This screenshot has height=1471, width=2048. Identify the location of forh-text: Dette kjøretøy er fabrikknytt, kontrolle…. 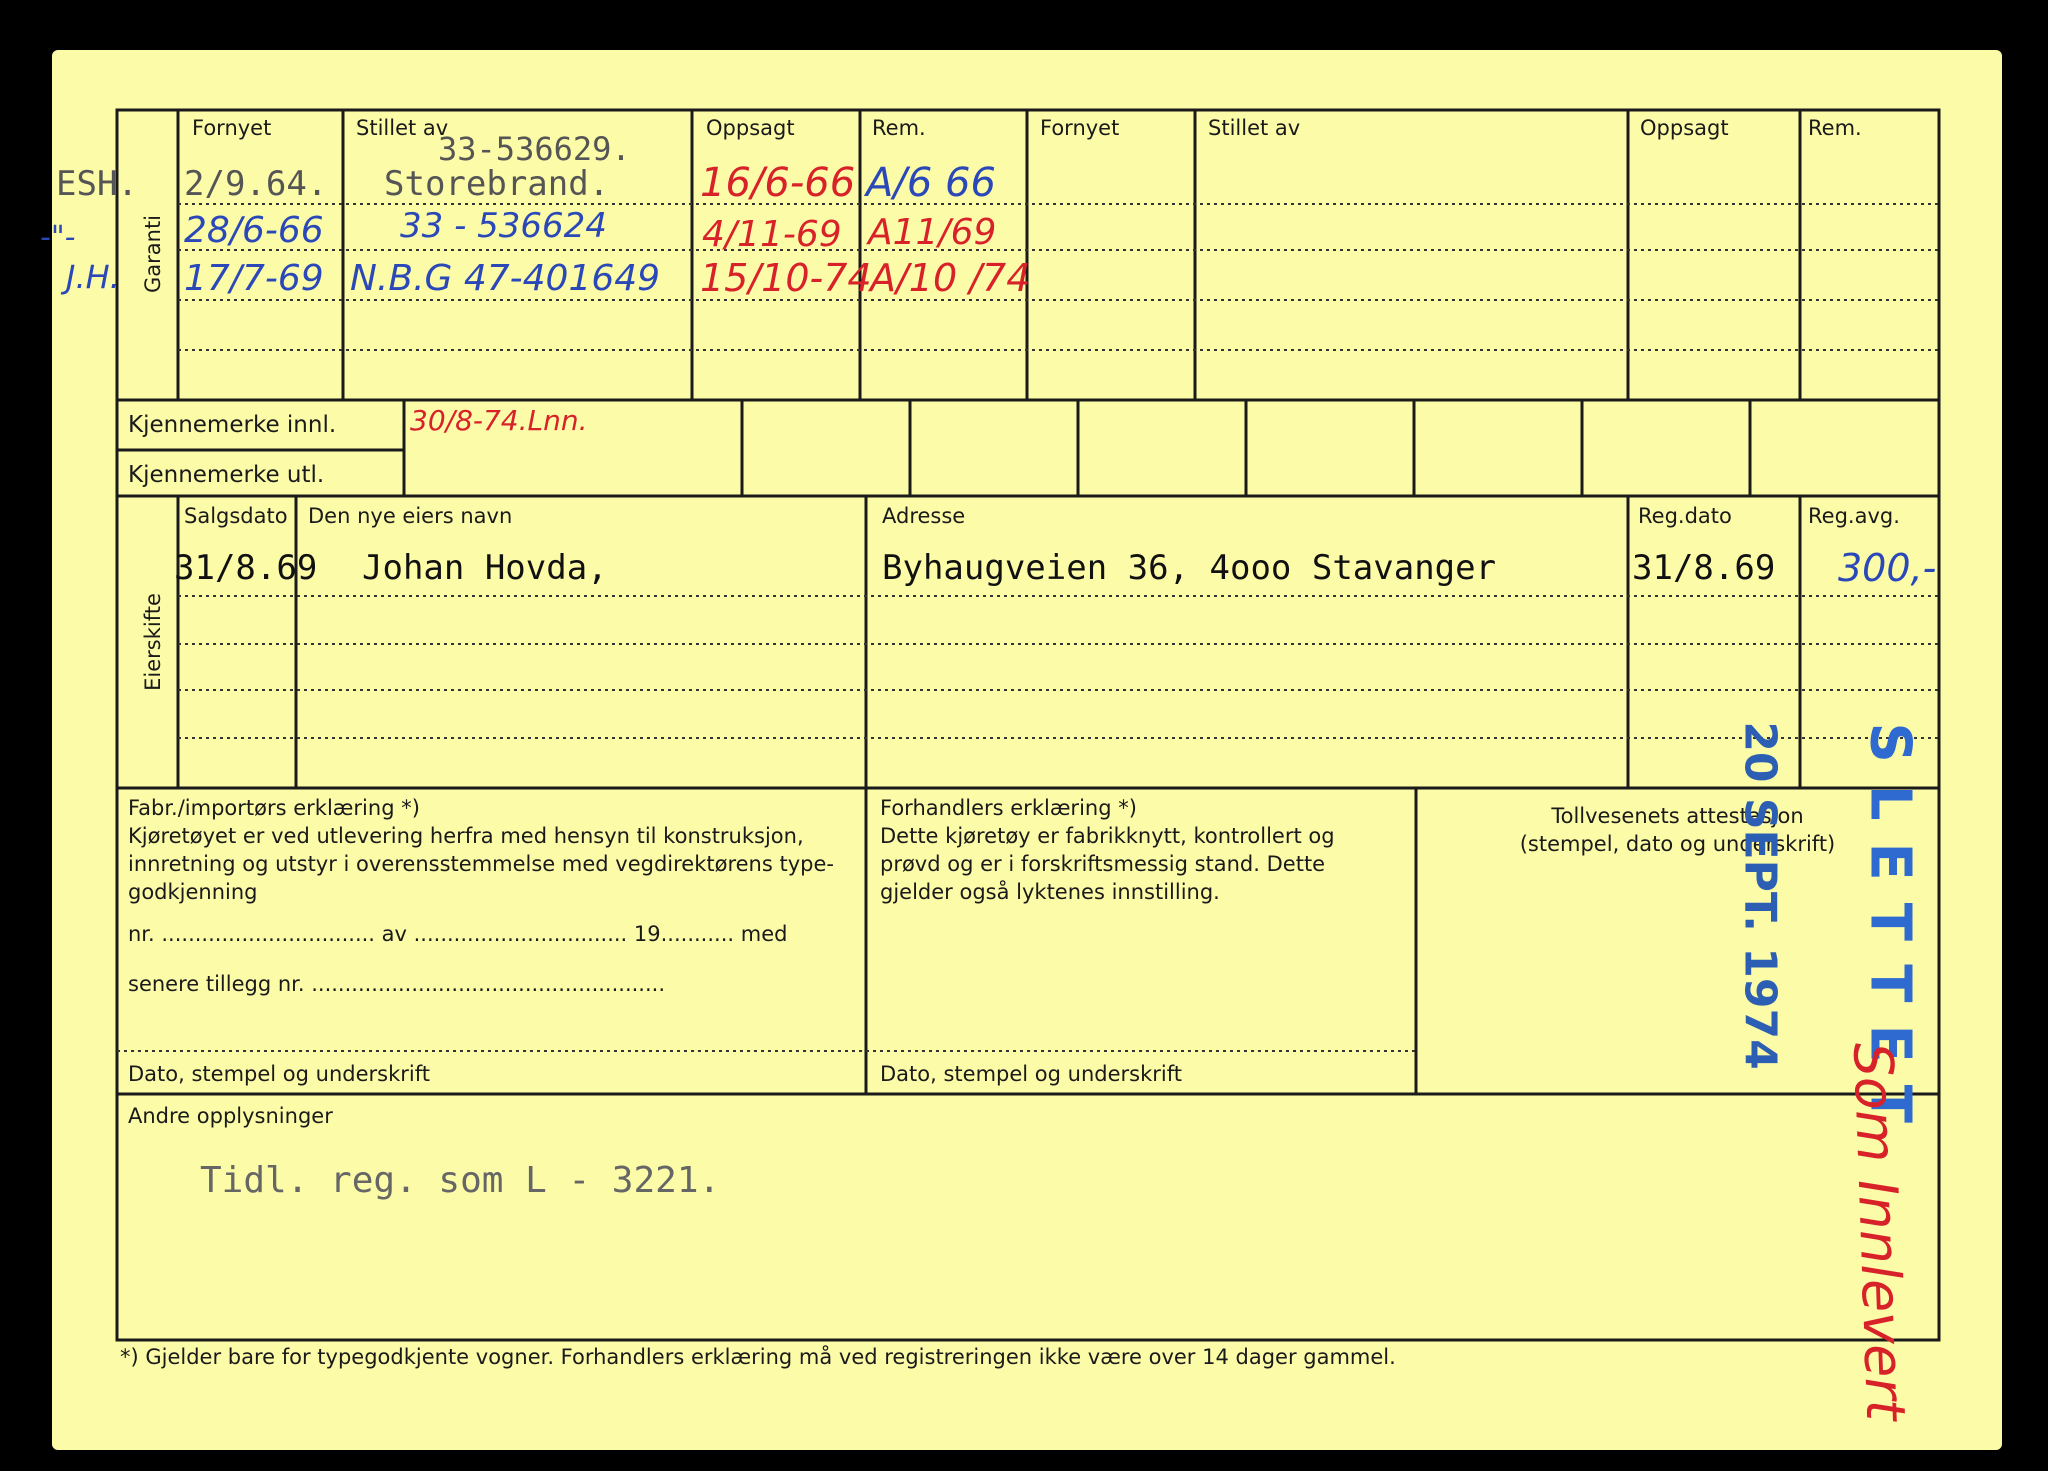
(1107, 864).